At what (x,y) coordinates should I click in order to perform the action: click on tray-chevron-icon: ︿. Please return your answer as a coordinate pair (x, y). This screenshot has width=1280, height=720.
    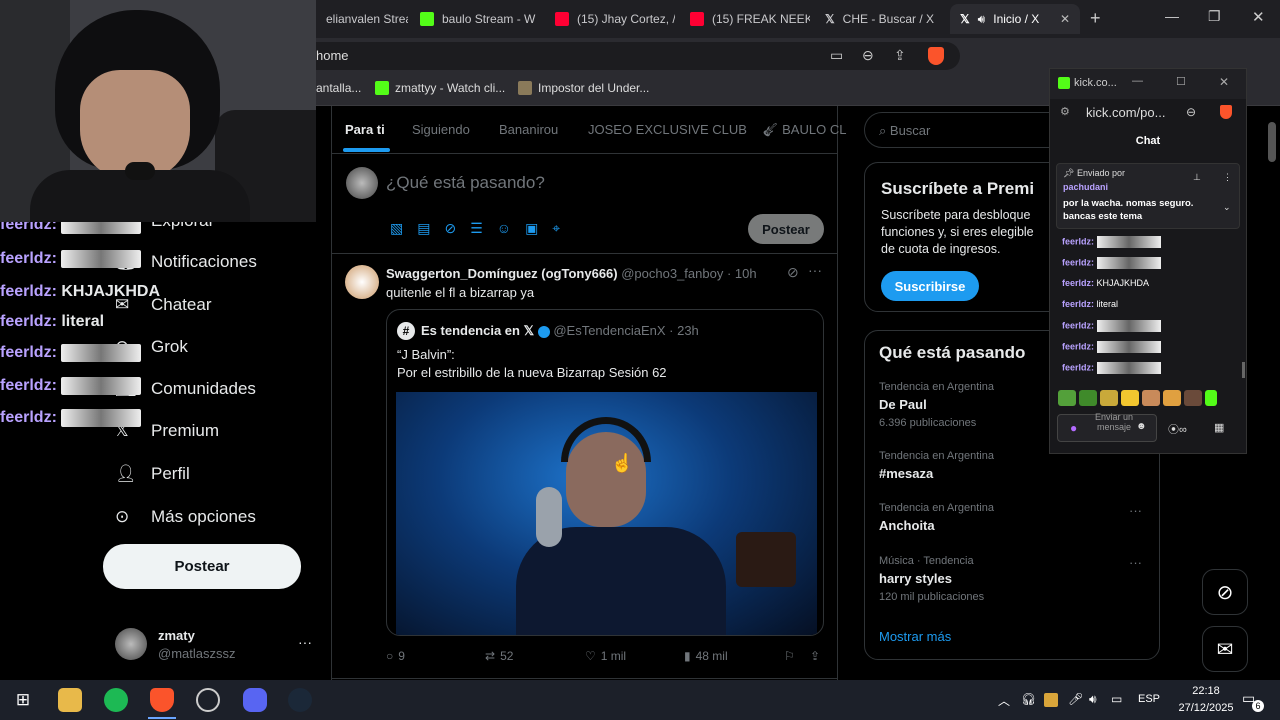
    Looking at the image, I should click on (1004, 700).